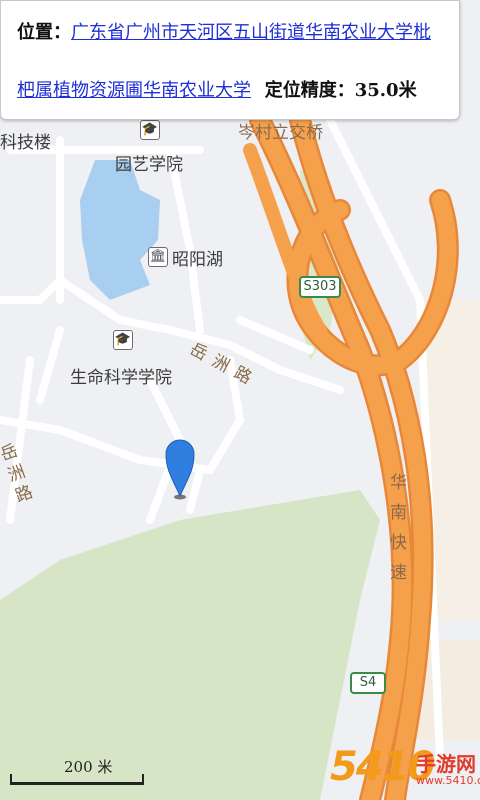 Image resolution: width=480 pixels, height=800 pixels. Describe the element at coordinates (197, 257) in the screenshot. I see `poi-zhaoyang-lake: 昭阳湖` at that location.